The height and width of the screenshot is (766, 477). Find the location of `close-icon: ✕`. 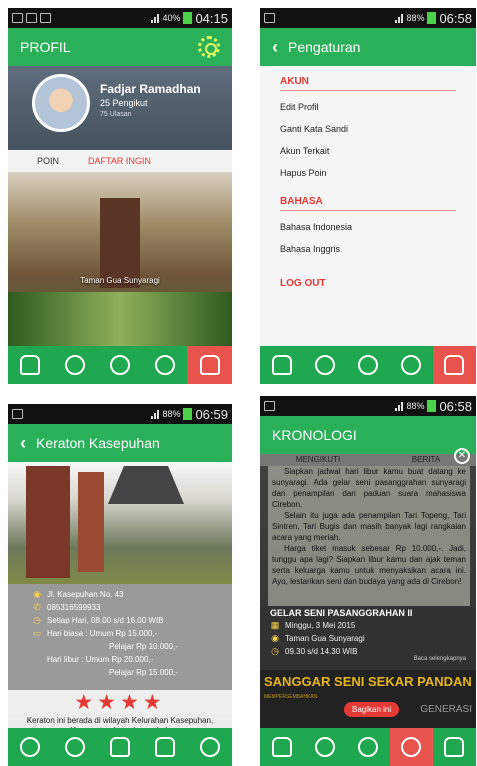

close-icon: ✕ is located at coordinates (462, 456).